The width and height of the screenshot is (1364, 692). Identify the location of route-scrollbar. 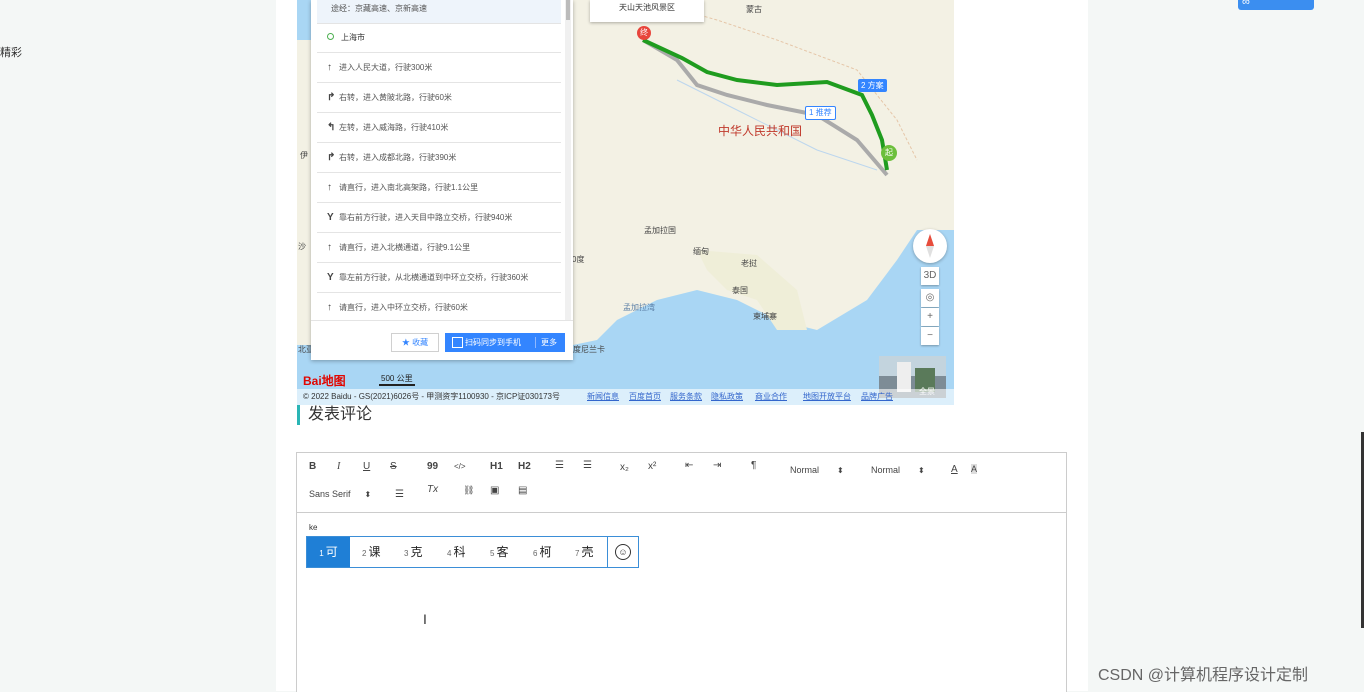
(568, 160).